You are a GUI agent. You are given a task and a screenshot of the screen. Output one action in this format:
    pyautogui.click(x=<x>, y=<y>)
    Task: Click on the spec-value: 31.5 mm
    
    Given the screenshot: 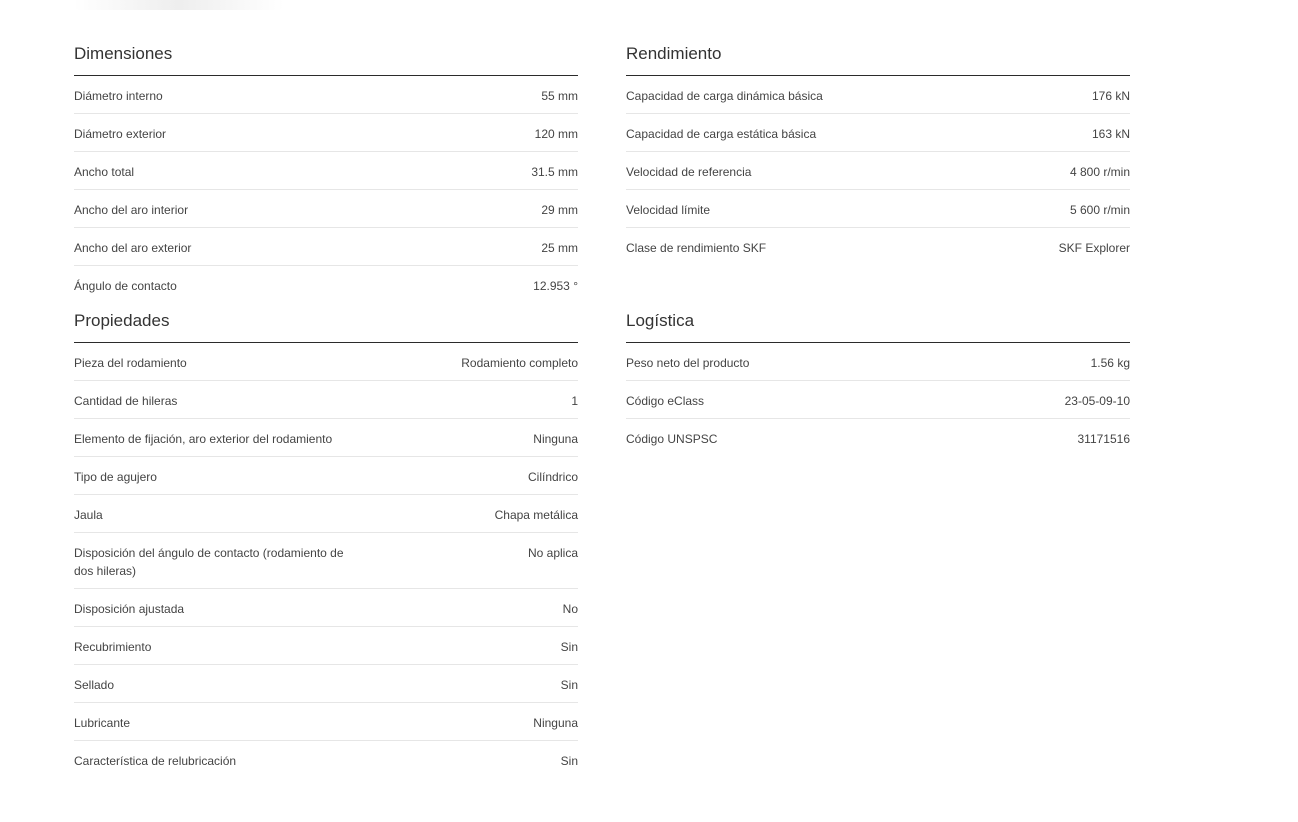 What is the action you would take?
    pyautogui.click(x=554, y=172)
    